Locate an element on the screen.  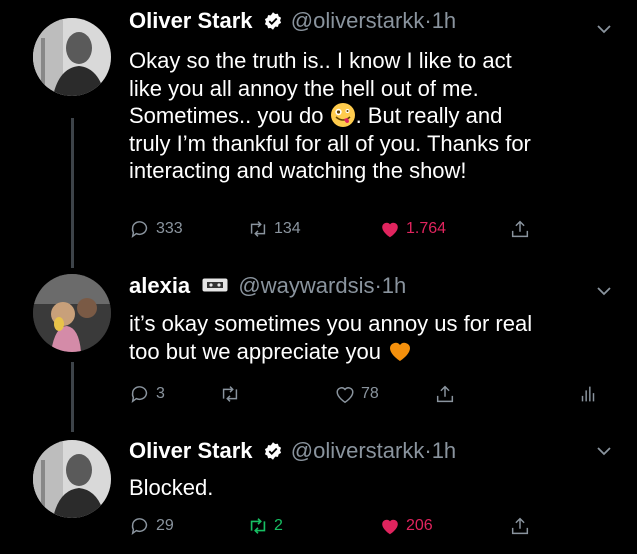
retweet-button: 134 is located at coordinates (274, 229).